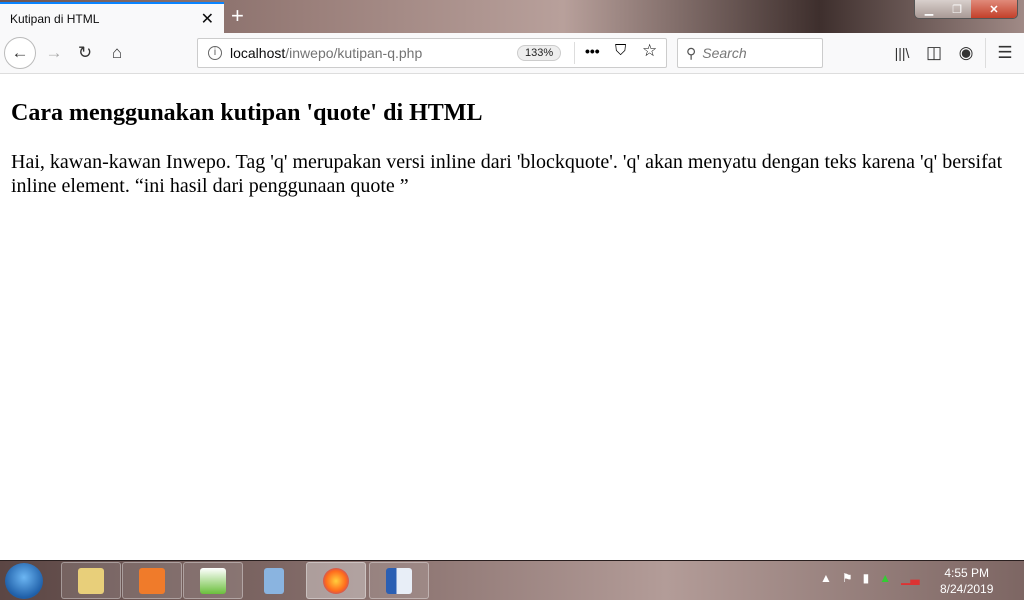 The width and height of the screenshot is (1024, 600). Describe the element at coordinates (207, 19) in the screenshot. I see `tab-close-icon: ✕` at that location.